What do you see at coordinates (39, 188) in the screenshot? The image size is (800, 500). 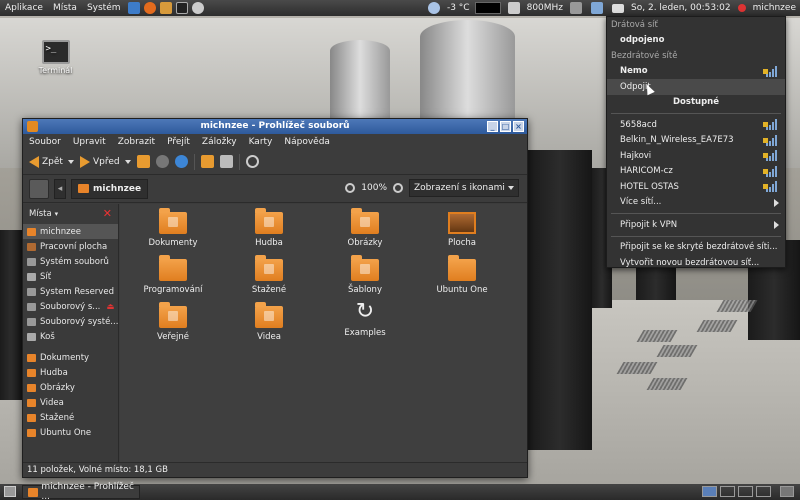 I see `edit-location-button` at bounding box center [39, 188].